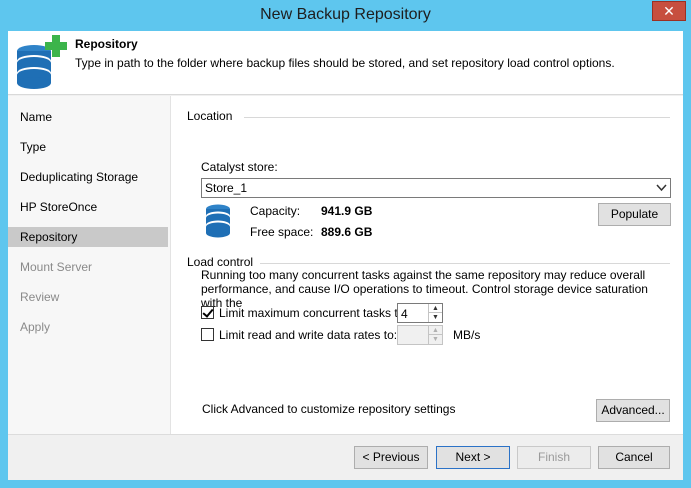 This screenshot has width=691, height=488. What do you see at coordinates (308, 335) in the screenshot?
I see `limit-rate-label: Limit read and write data rates to:` at bounding box center [308, 335].